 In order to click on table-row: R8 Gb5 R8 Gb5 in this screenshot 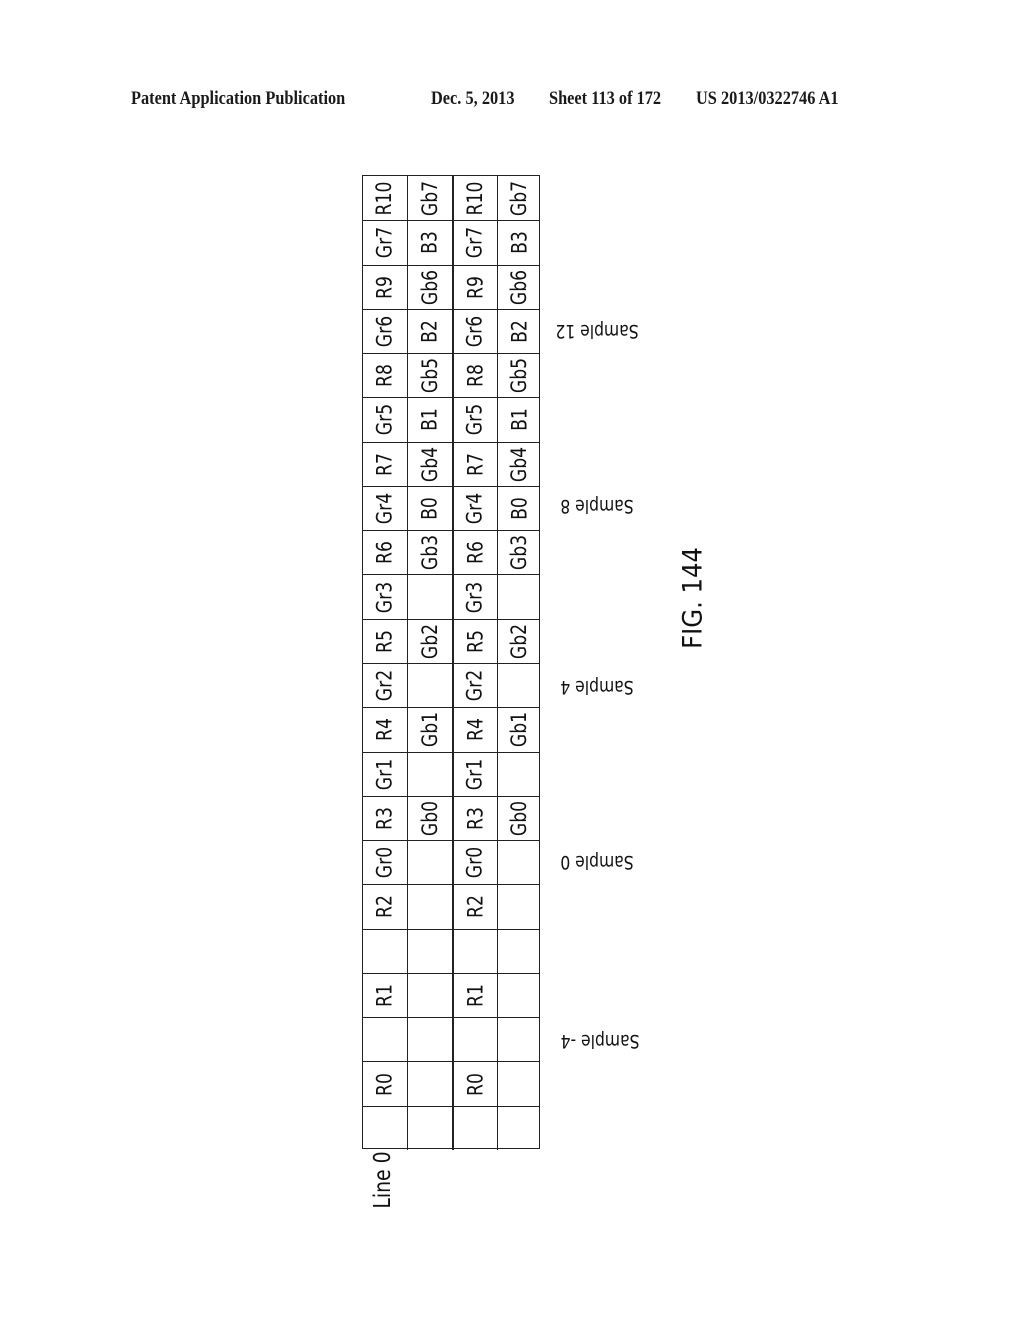, I will do `click(452, 375)`.